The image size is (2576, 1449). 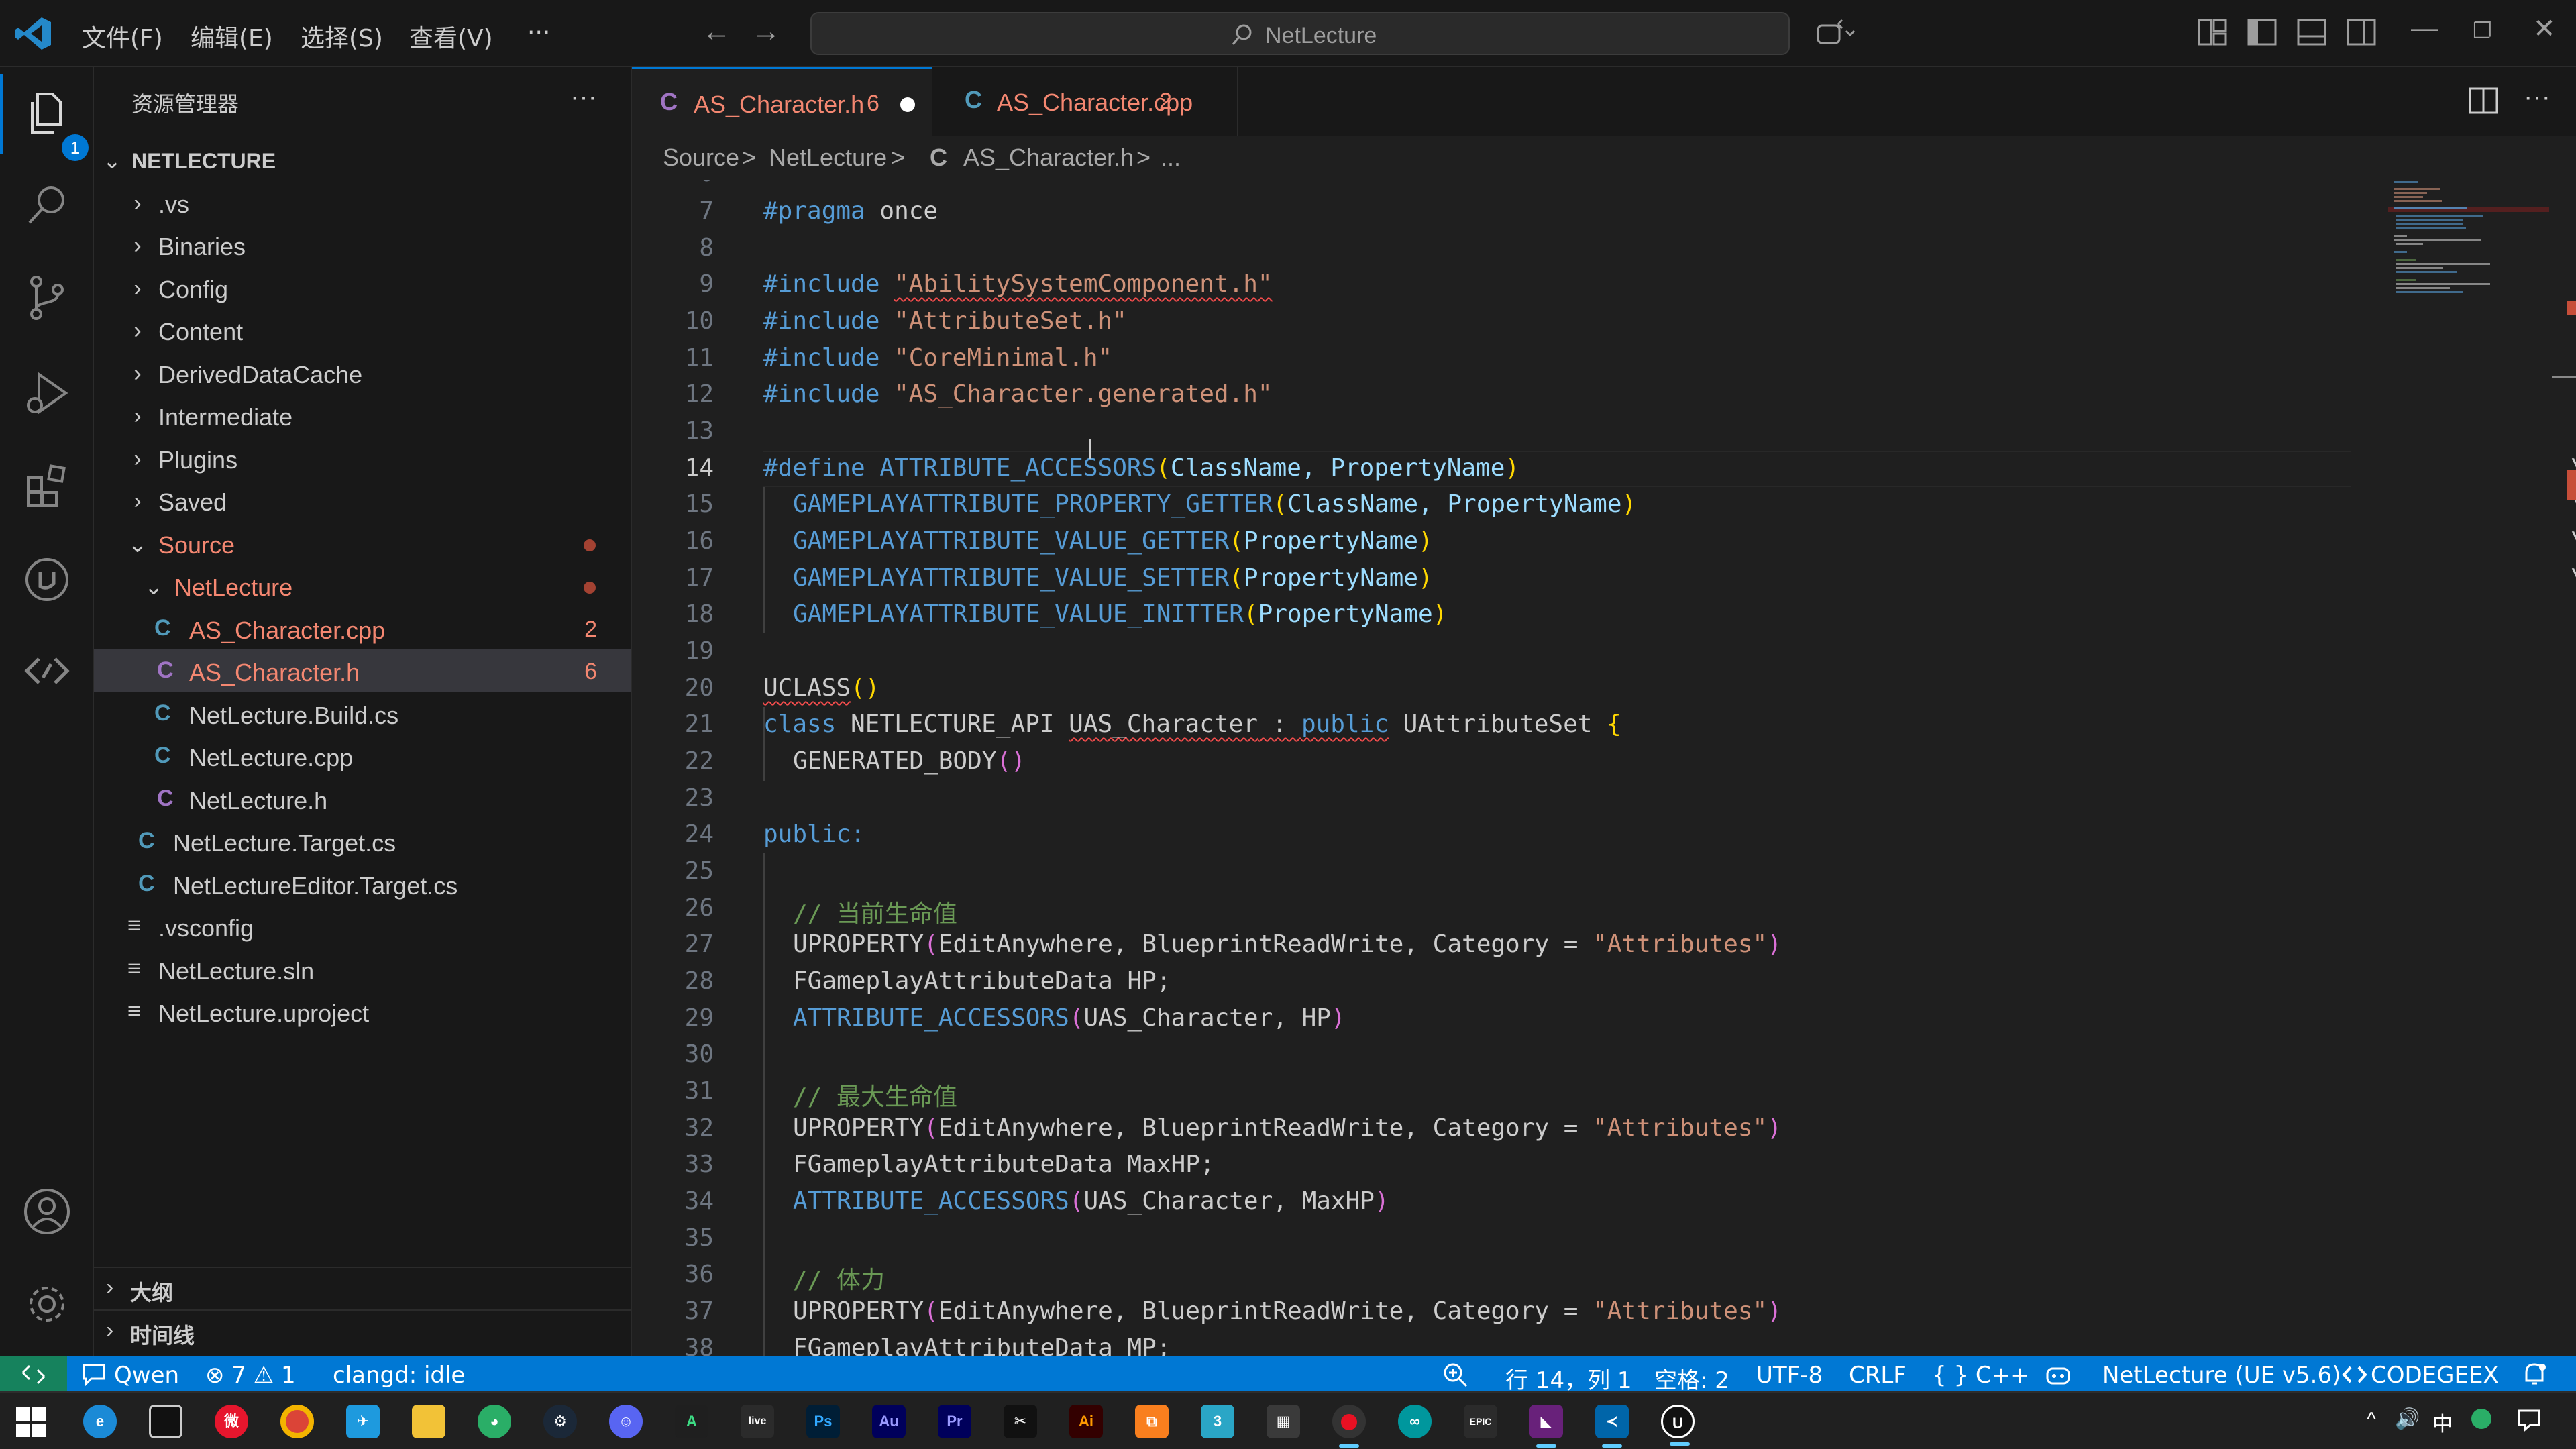 I want to click on tree-item-netlecture-h: C NetLecture.h, so click(x=362, y=798).